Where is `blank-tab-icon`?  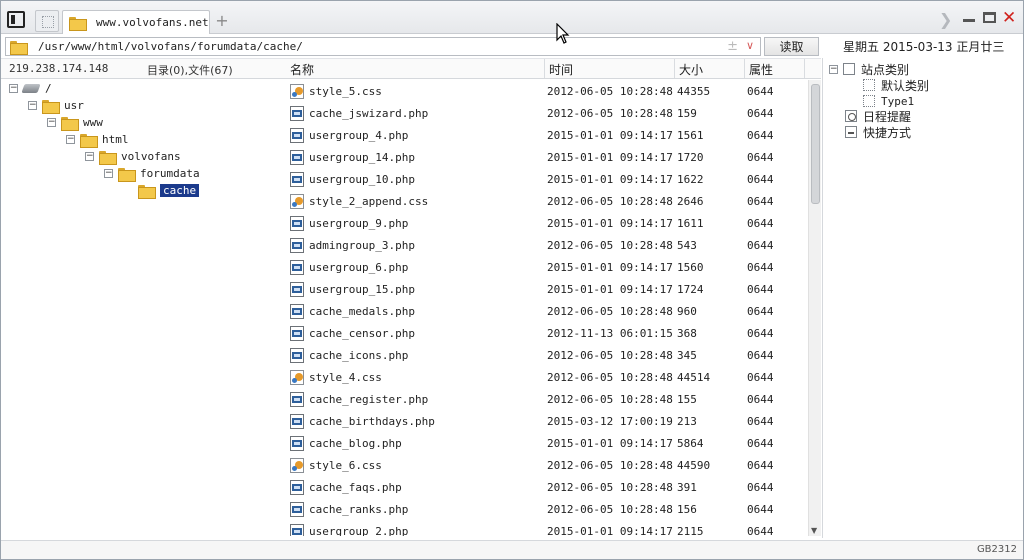
blank-tab-icon is located at coordinates (47, 21).